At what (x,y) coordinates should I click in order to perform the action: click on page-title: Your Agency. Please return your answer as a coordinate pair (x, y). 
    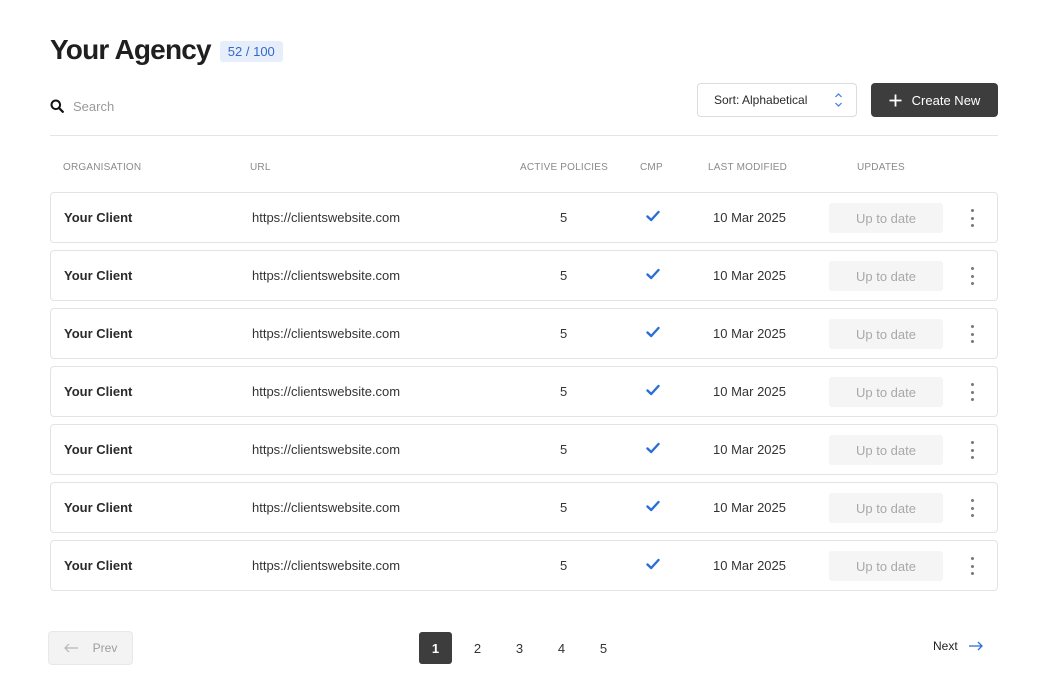
    Looking at the image, I should click on (131, 49).